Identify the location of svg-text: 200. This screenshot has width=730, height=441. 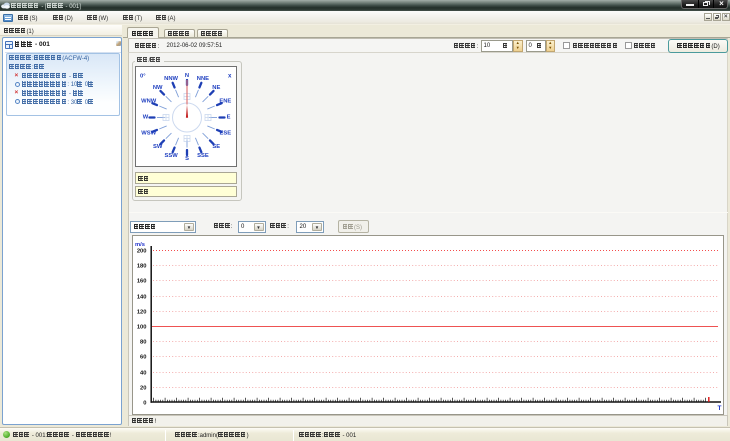
(141, 252).